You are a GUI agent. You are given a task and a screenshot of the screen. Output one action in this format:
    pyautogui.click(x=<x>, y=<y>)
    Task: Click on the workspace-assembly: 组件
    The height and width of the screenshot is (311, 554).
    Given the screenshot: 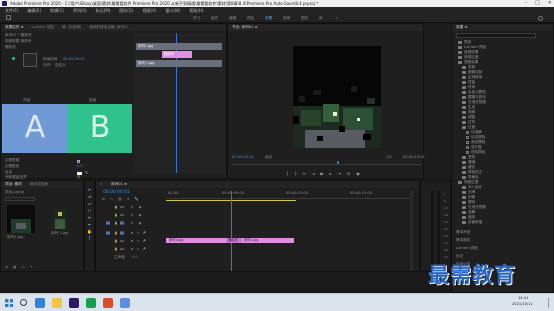 What is the action you would take?
    pyautogui.click(x=214, y=18)
    